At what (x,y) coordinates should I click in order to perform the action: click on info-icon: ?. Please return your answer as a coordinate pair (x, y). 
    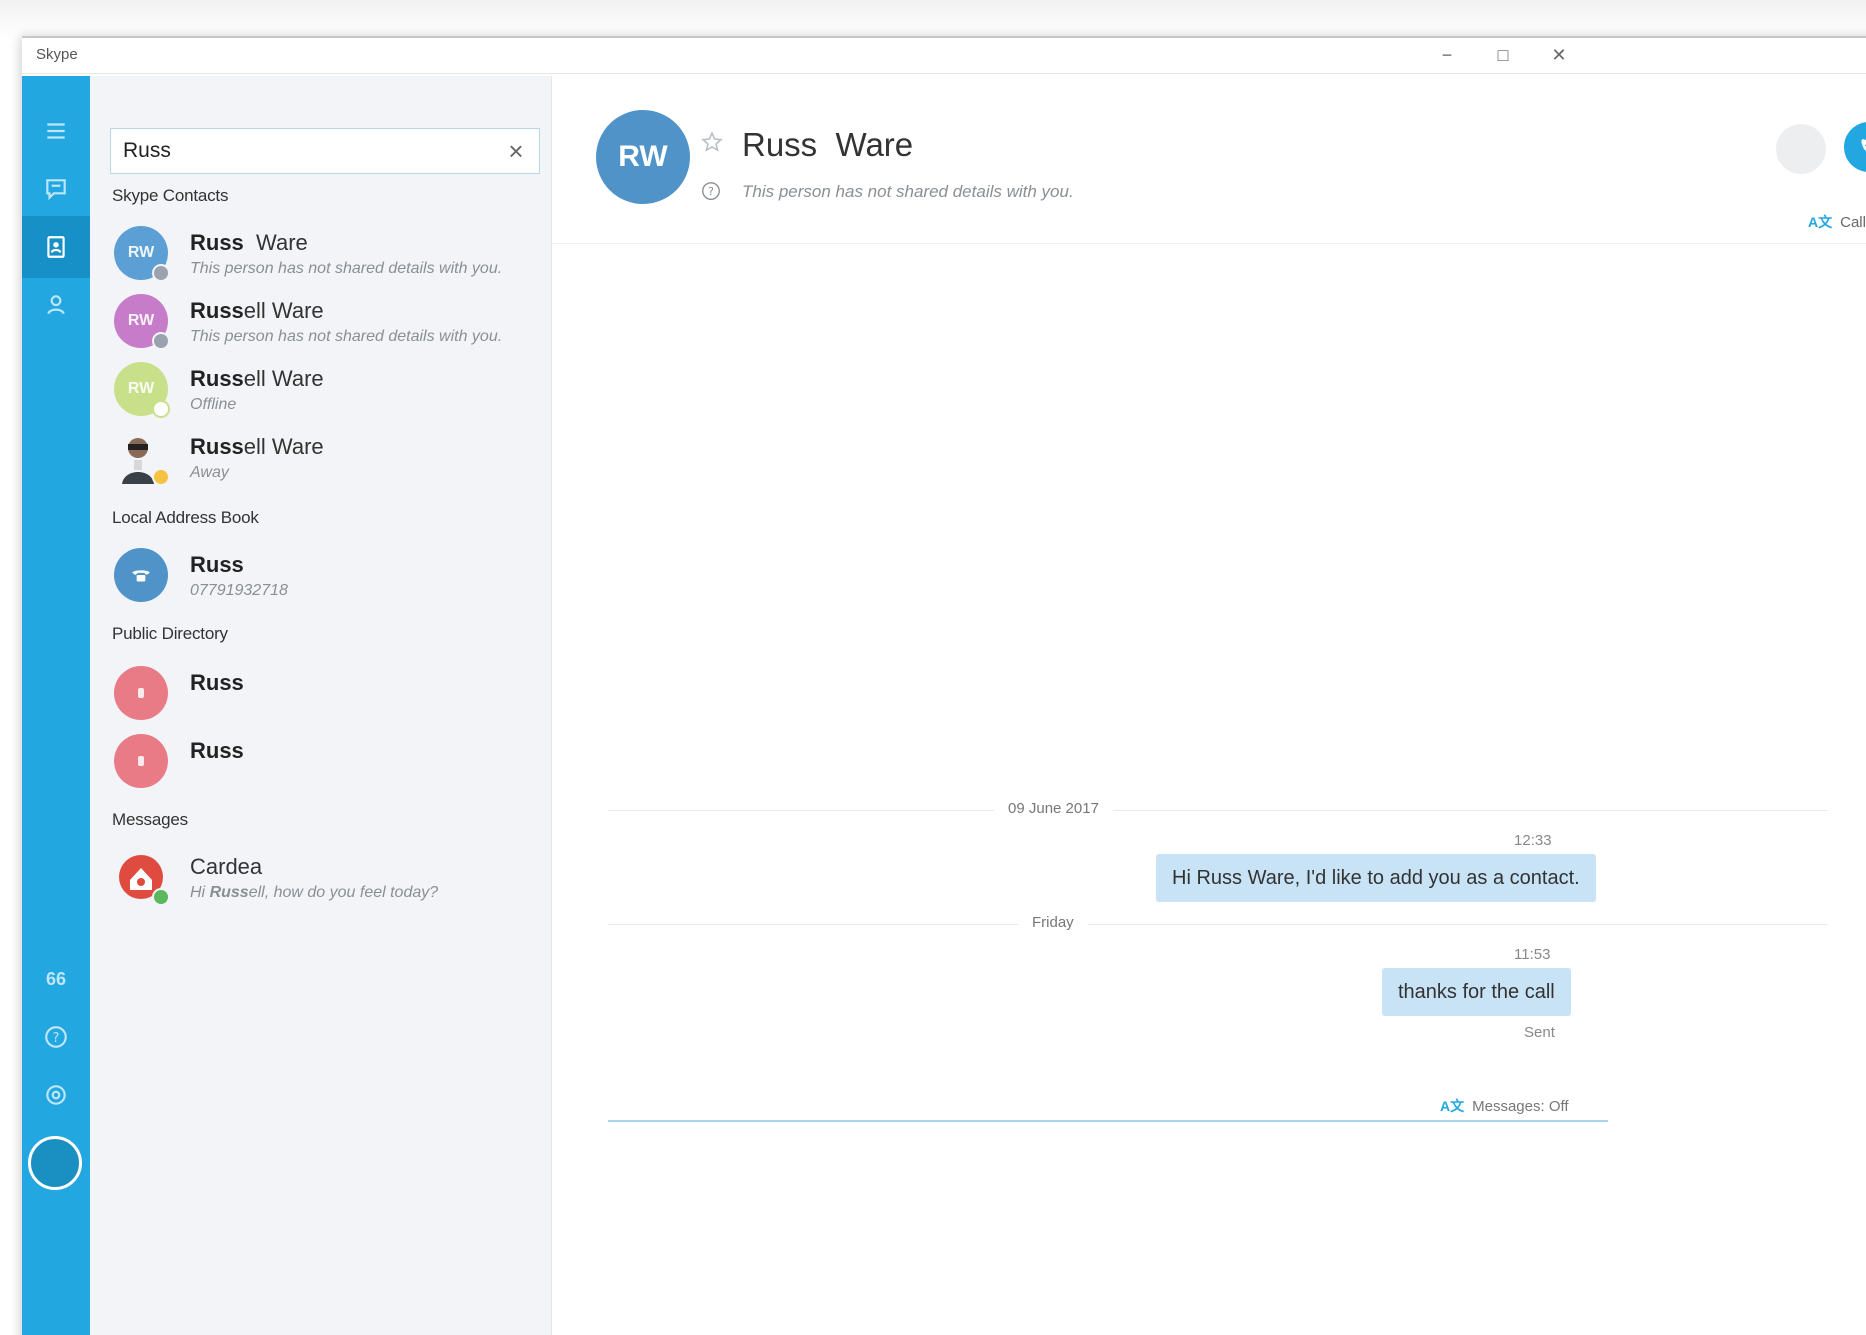
    Looking at the image, I should click on (711, 191).